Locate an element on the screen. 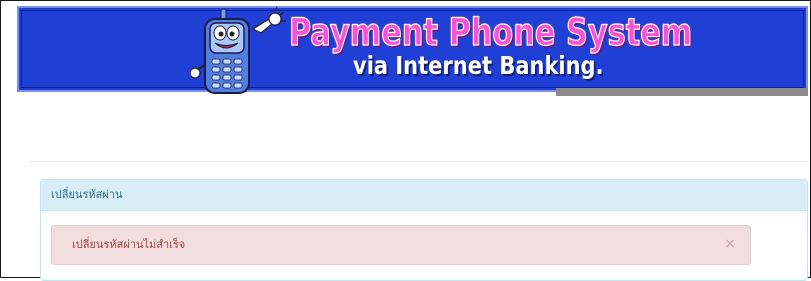 The height and width of the screenshot is (281, 811). phone-mascot-icon is located at coordinates (238, 50).